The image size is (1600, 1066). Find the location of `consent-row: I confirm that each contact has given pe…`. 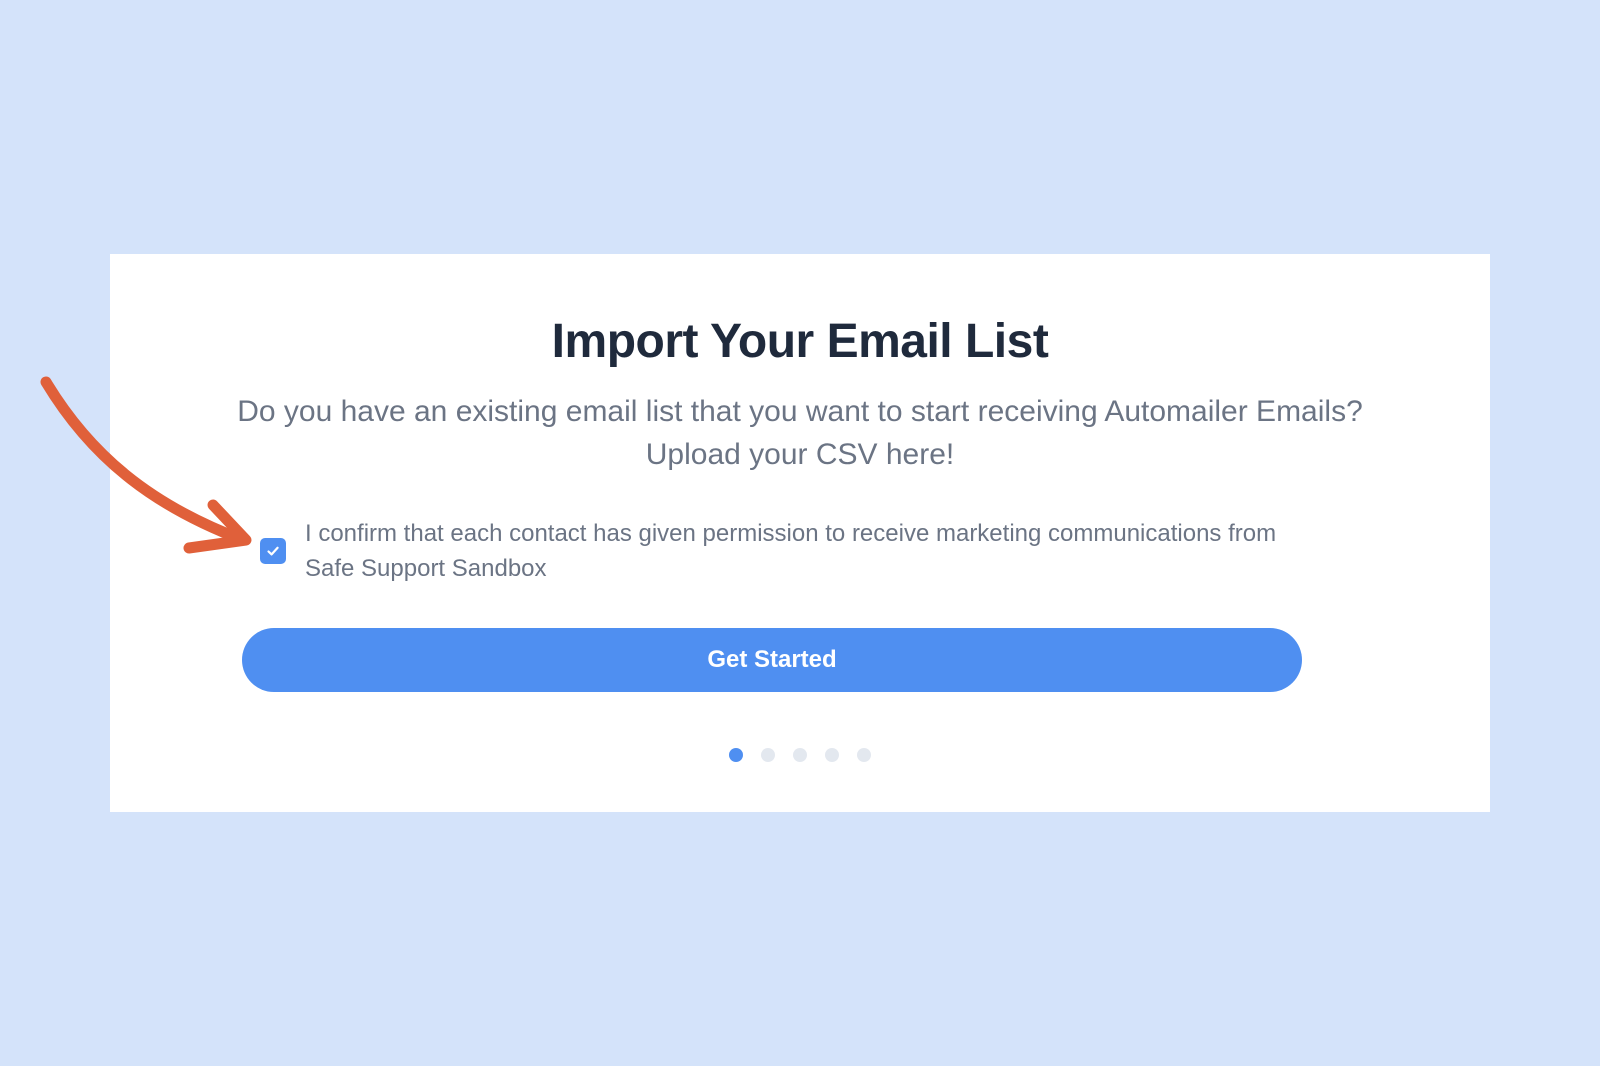

consent-row: I confirm that each contact has given pe… is located at coordinates (790, 551).